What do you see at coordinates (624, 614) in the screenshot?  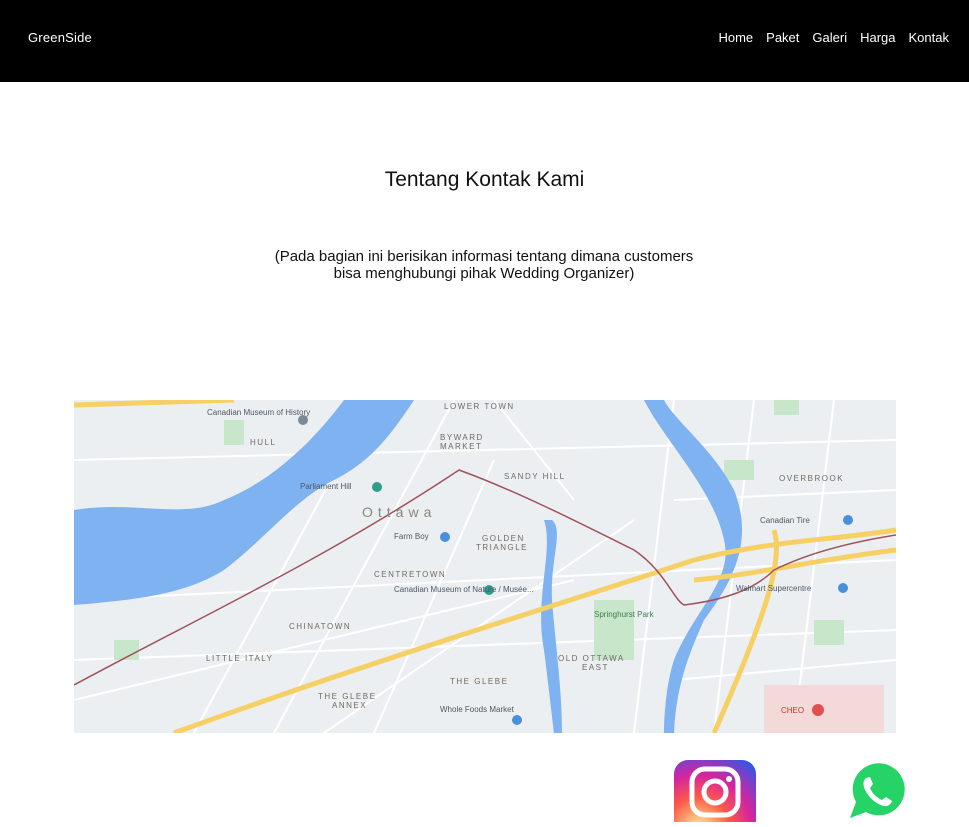 I see `map-park-springhurst: Springhurst Park` at bounding box center [624, 614].